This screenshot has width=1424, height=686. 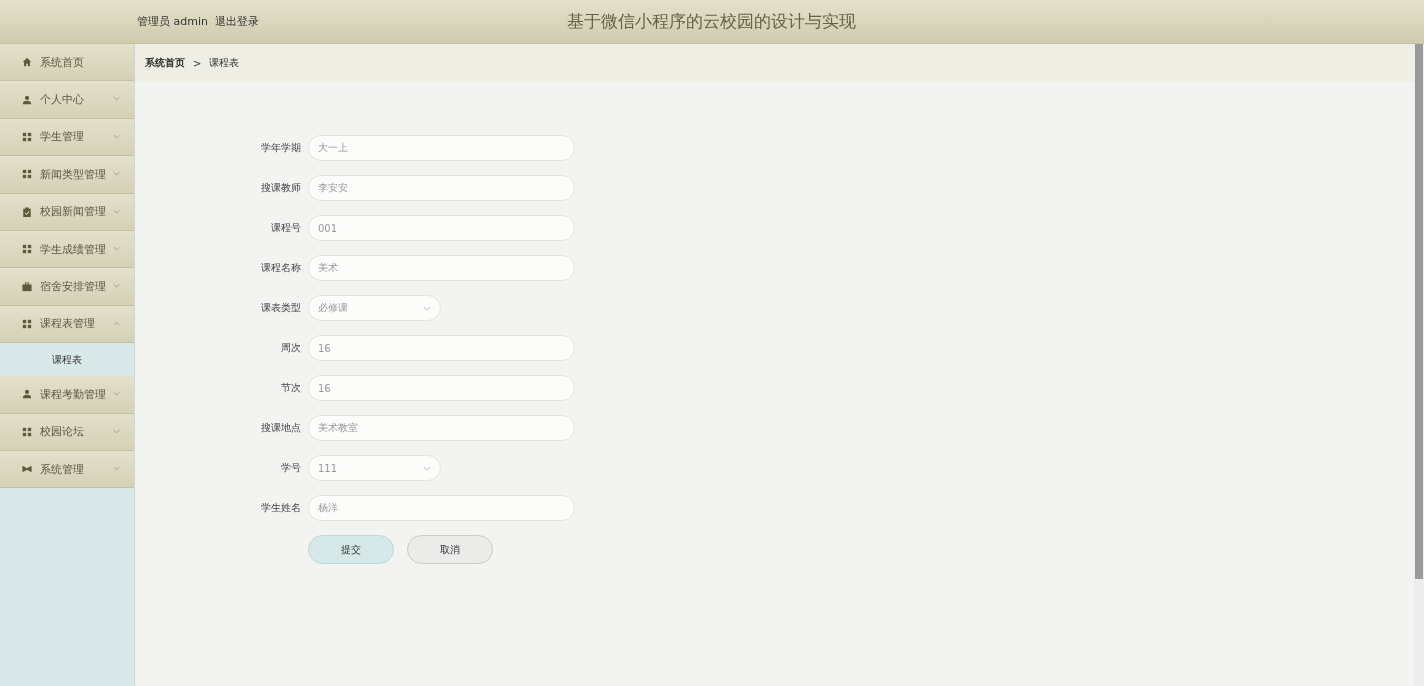 What do you see at coordinates (285, 228) in the screenshot?
I see `field-label: 课程号` at bounding box center [285, 228].